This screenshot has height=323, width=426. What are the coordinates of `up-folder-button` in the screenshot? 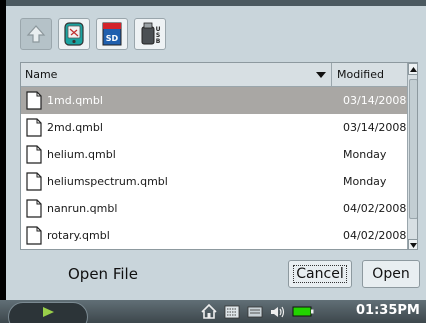 It's located at (36, 34).